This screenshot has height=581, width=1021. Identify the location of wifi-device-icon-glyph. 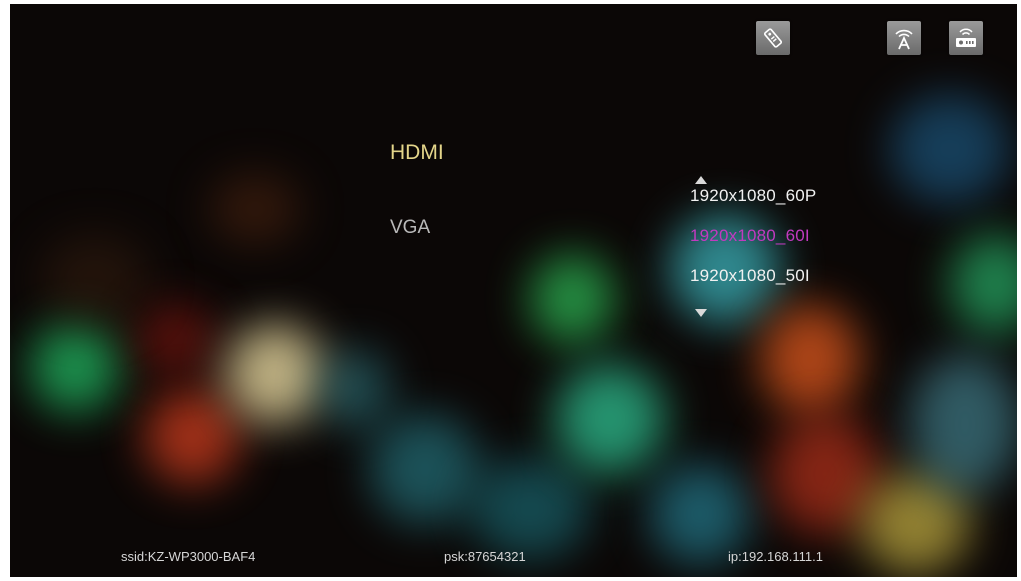
(966, 37).